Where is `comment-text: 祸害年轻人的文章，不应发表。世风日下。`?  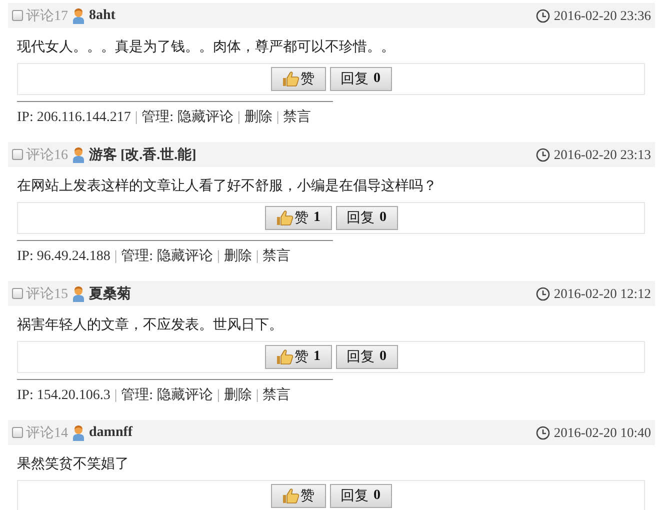
comment-text: 祸害年轻人的文章，不应发表。世风日下。 is located at coordinates (150, 325).